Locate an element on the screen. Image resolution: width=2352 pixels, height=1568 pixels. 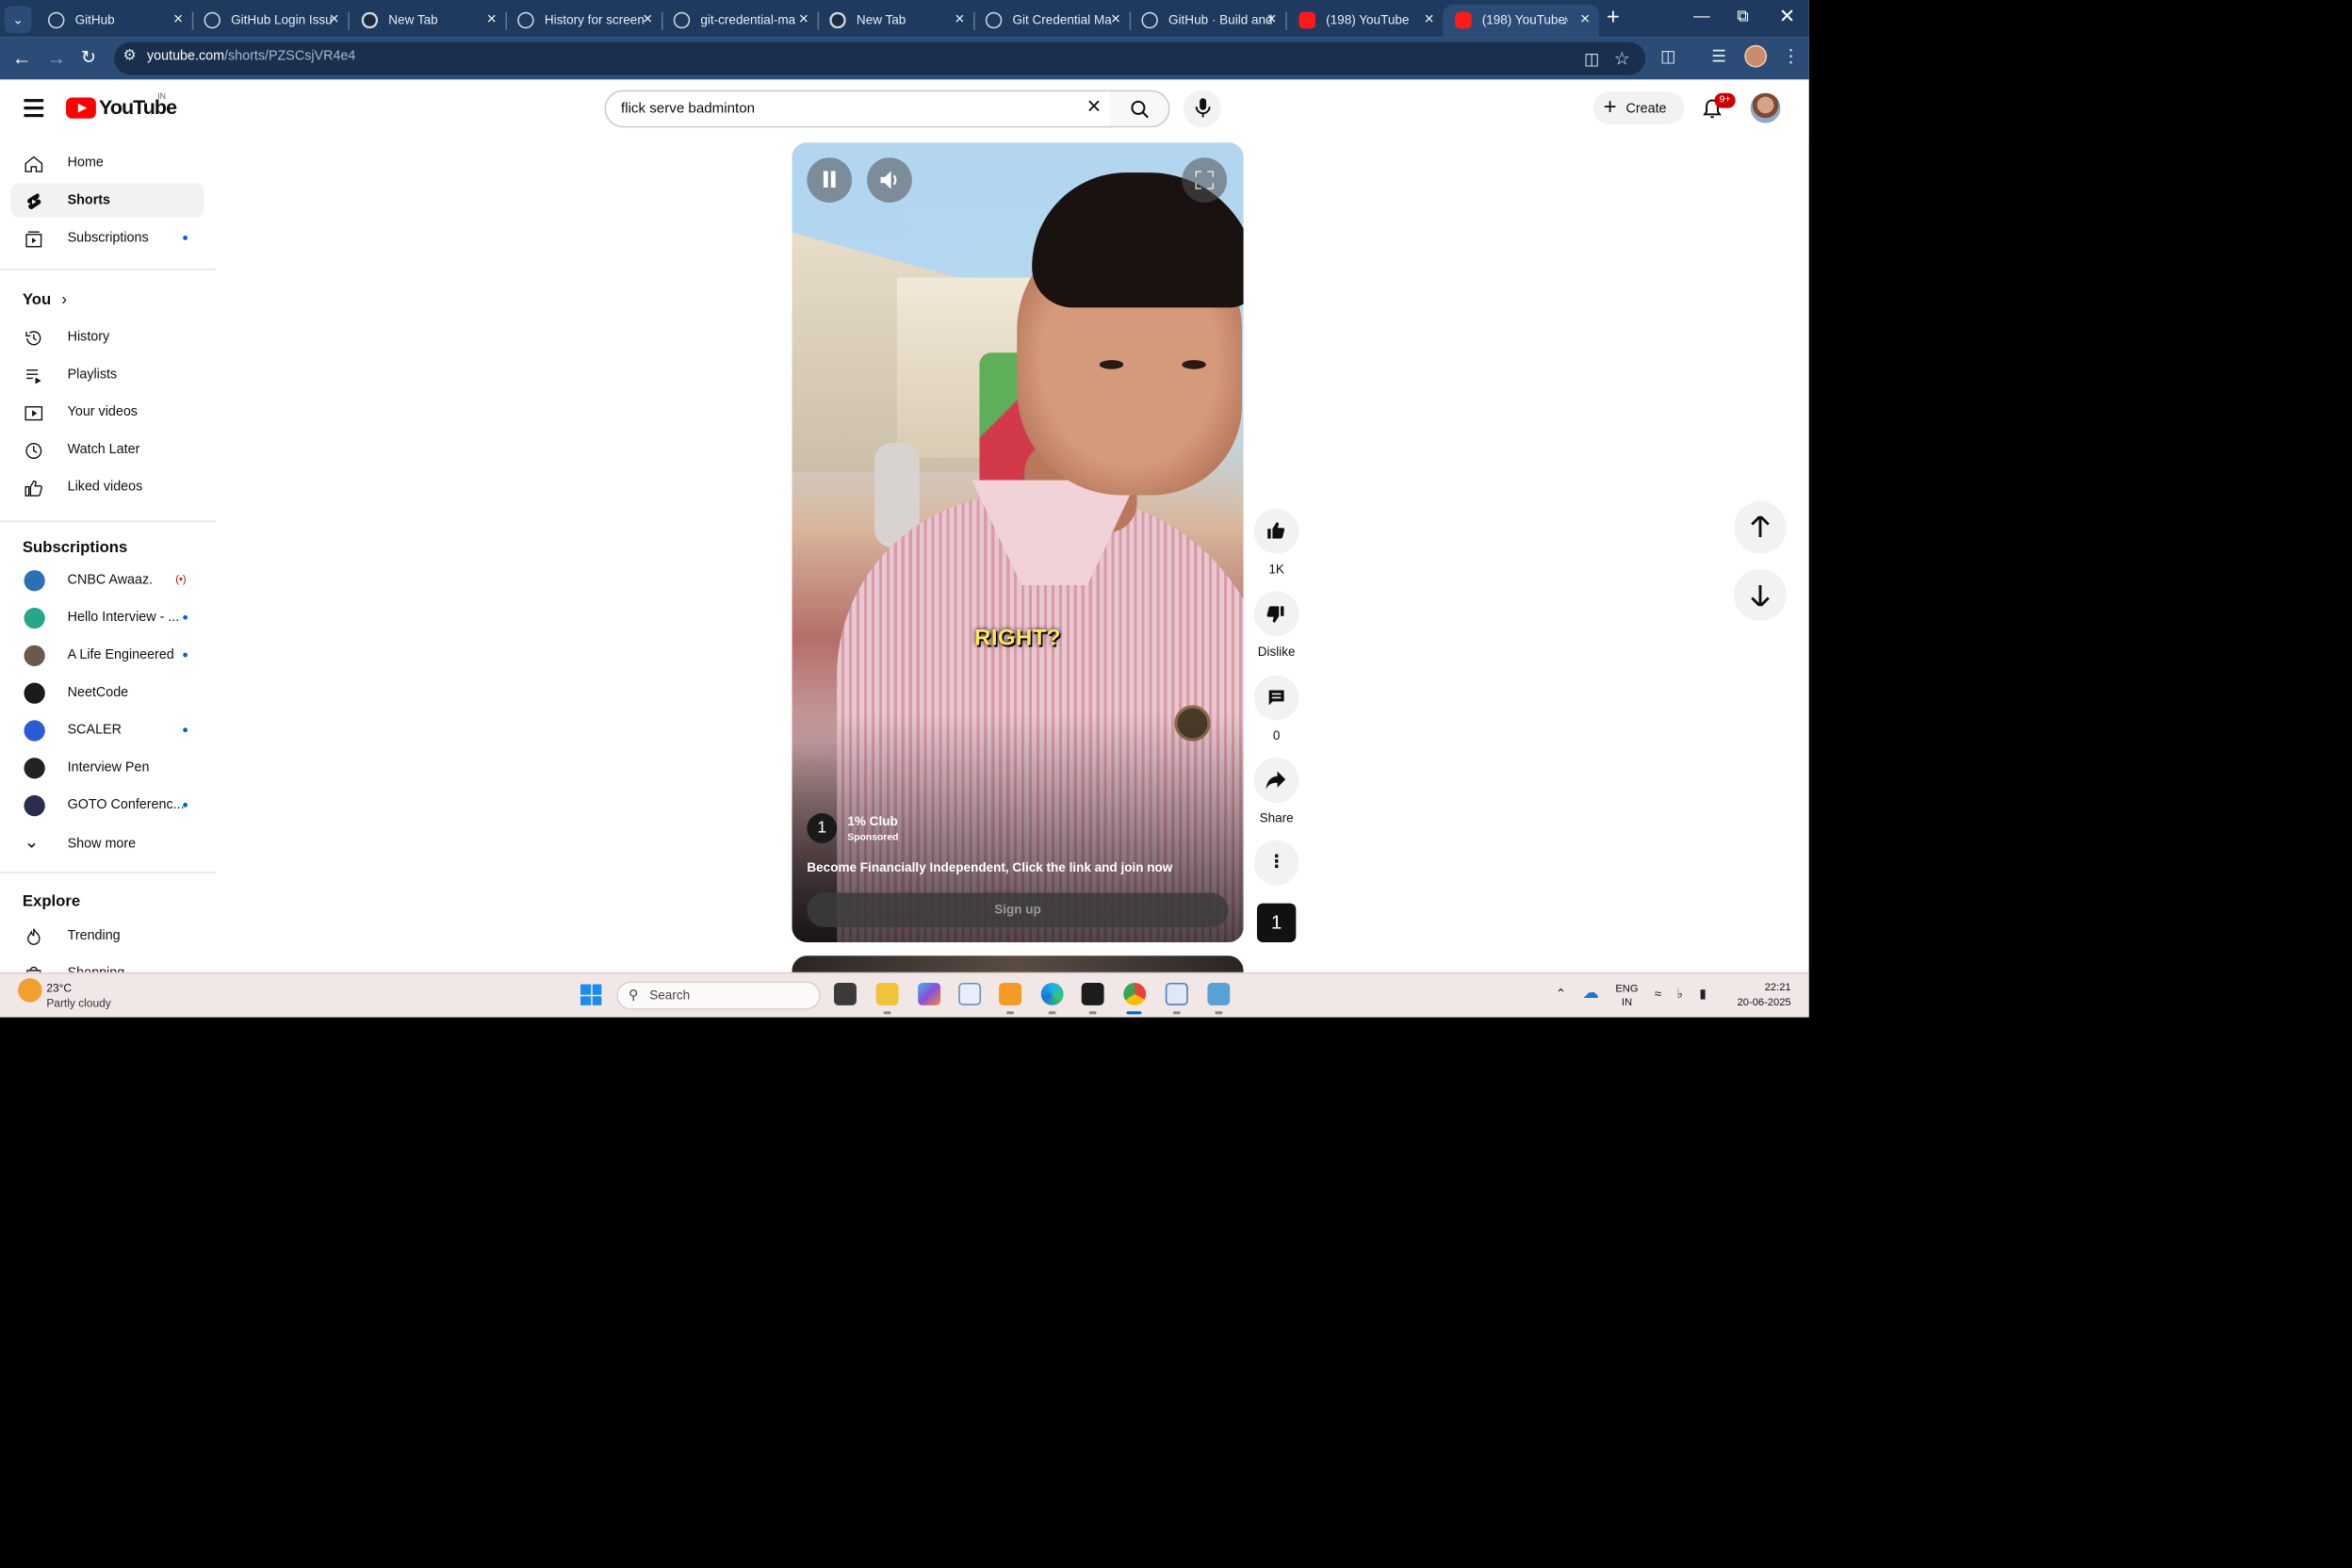
subscription-channel-item: Interview Pen is located at coordinates (107, 767).